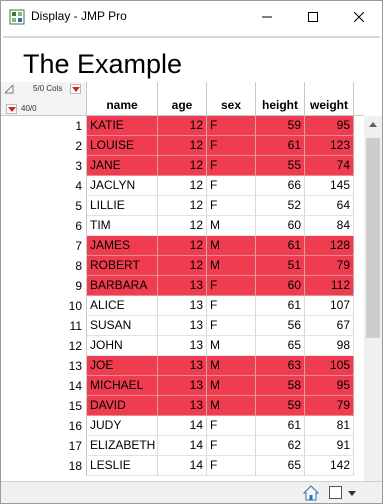 The height and width of the screenshot is (504, 383). I want to click on cell-height: 55, so click(280, 166).